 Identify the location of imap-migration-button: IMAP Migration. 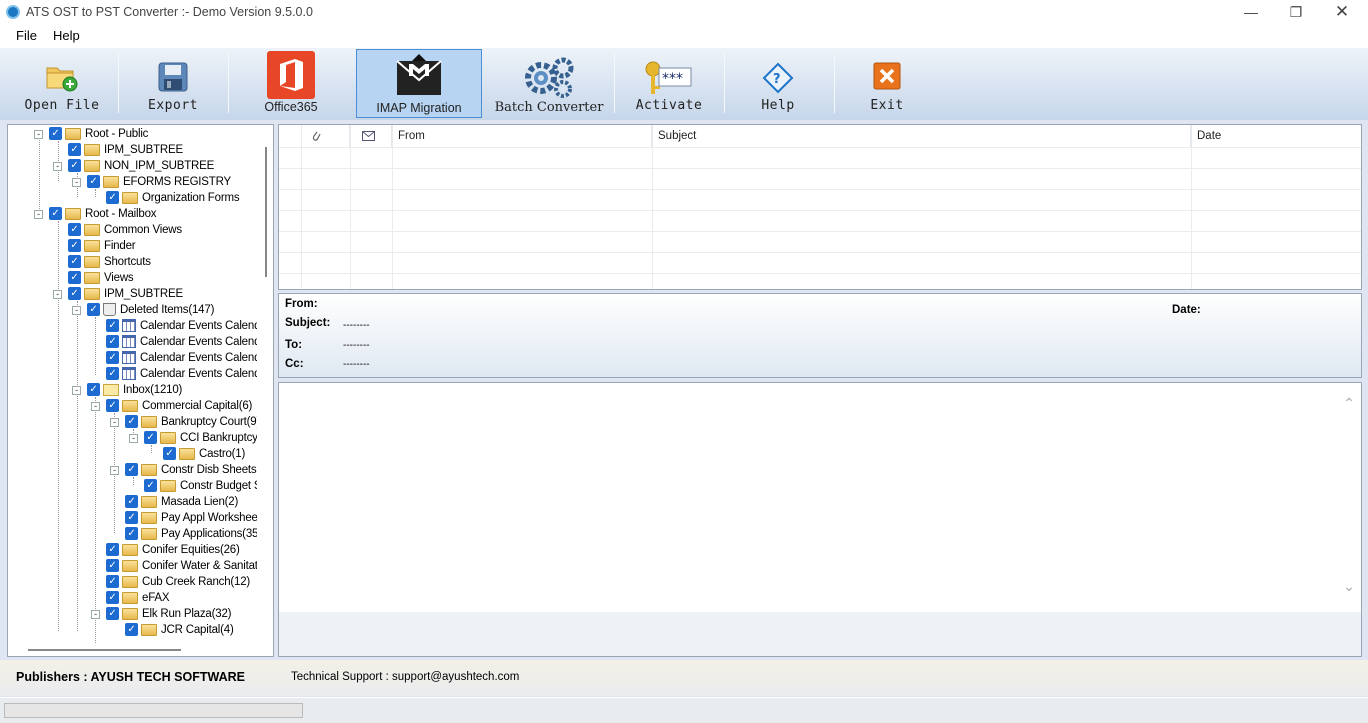
(419, 83).